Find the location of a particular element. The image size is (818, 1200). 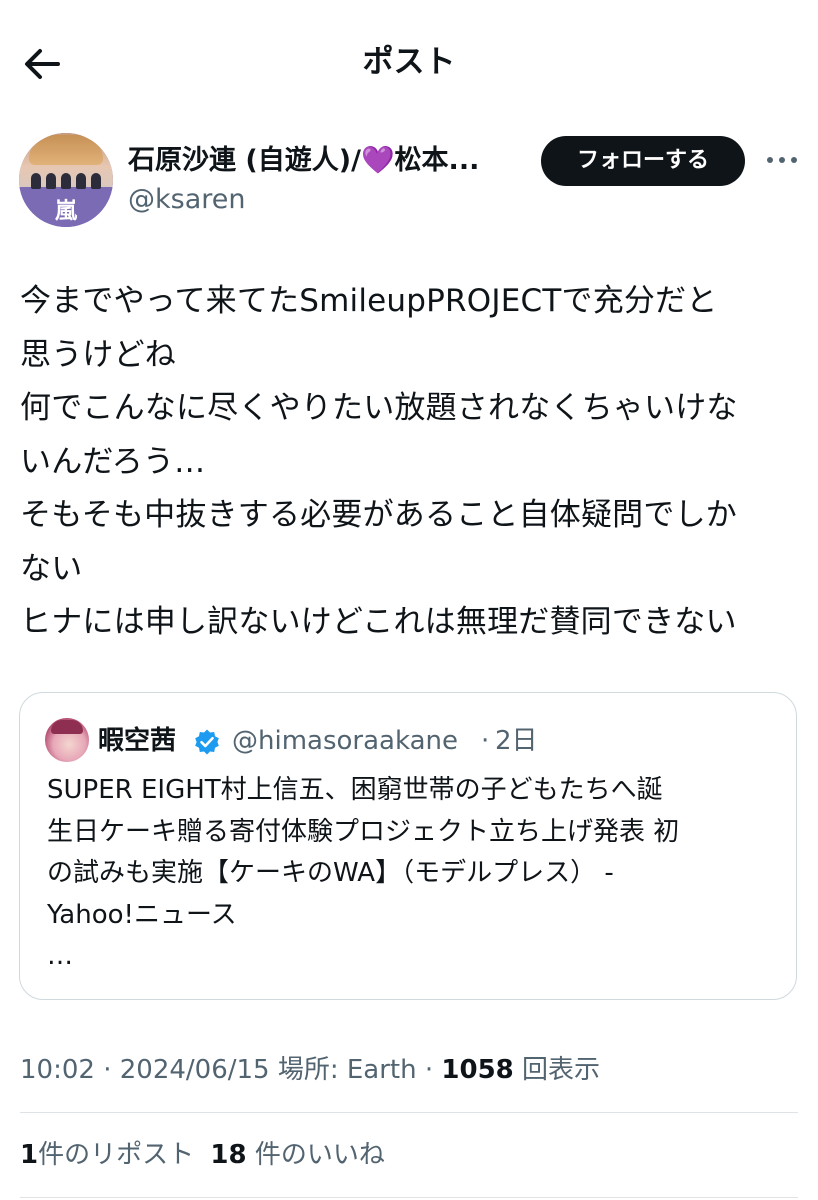

more-options-button is located at coordinates (782, 160).